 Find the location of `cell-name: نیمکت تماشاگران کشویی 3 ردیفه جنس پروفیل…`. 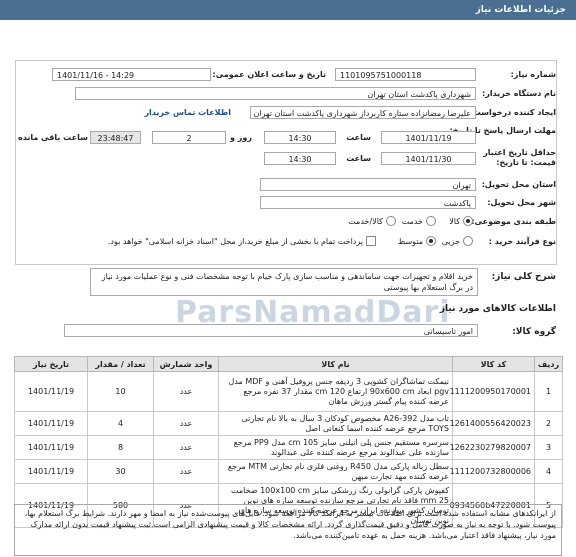

cell-name: نیمکت تماشاگران کشویی 3 ردیفه جنس پروفیل… is located at coordinates (335, 391).